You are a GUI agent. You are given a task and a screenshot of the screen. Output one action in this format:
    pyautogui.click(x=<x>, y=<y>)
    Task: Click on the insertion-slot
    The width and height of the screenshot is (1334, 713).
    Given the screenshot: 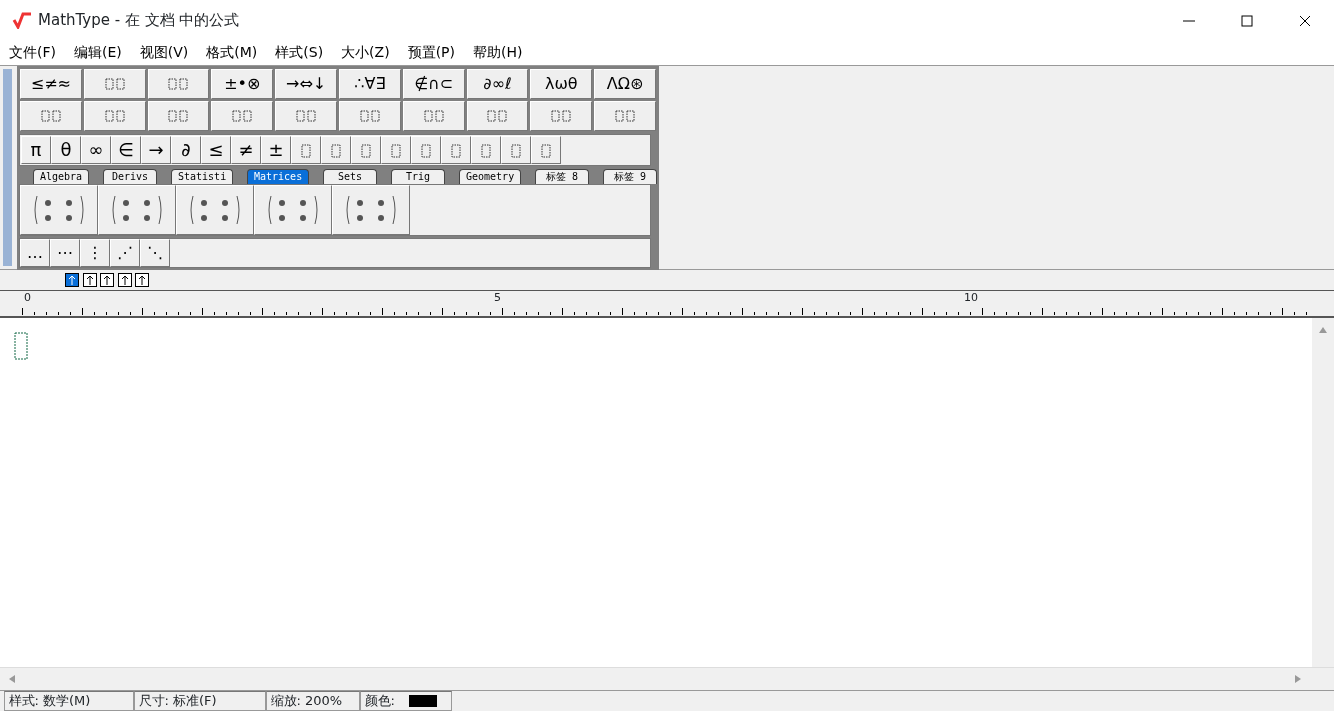 What is the action you would take?
    pyautogui.click(x=21, y=346)
    